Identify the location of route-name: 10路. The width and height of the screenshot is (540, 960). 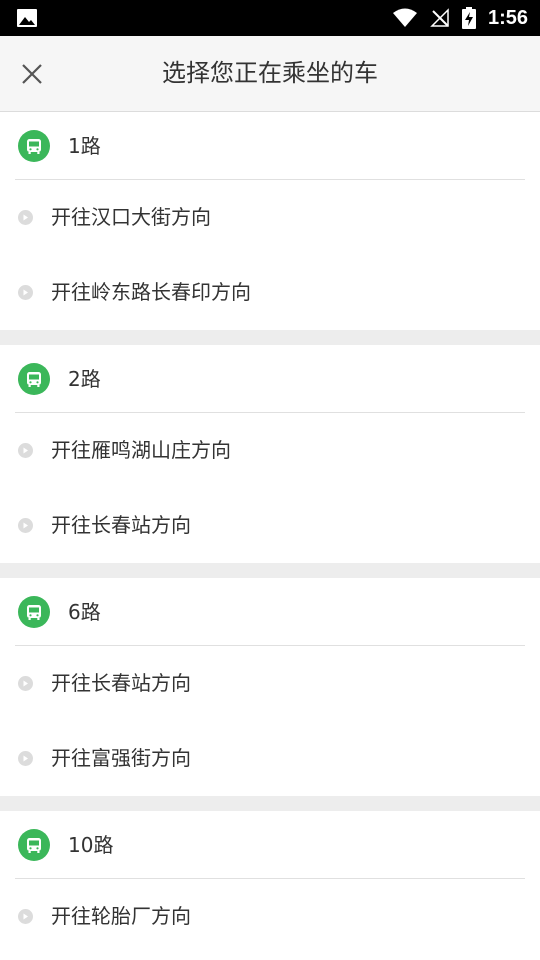
(91, 845).